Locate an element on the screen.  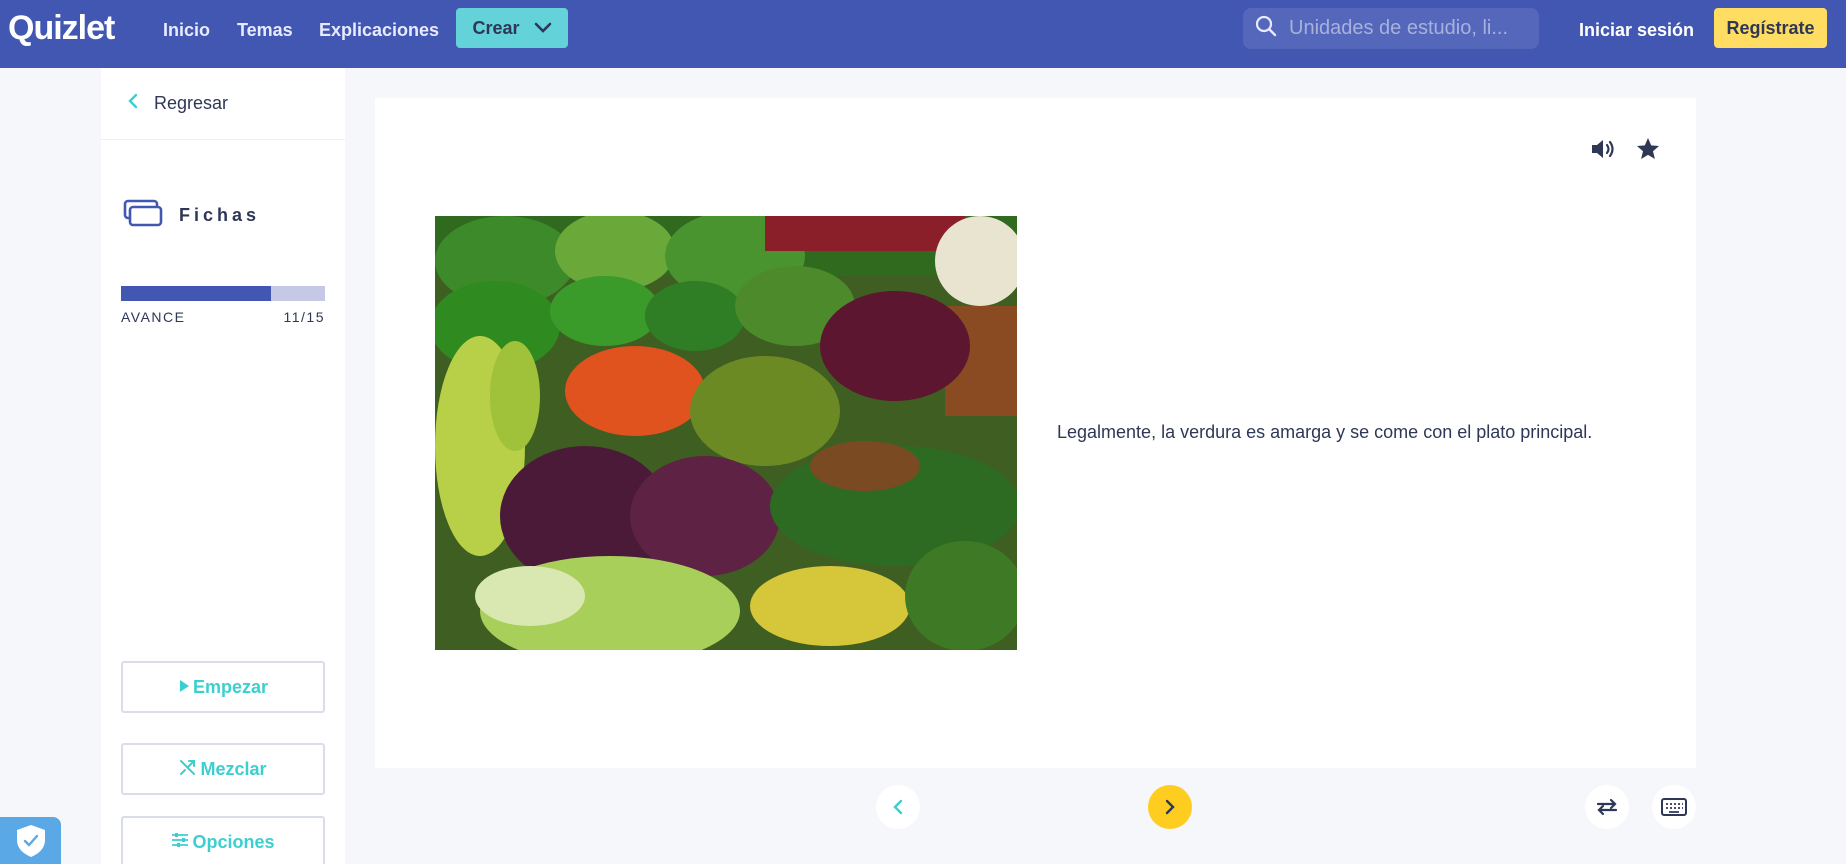
search-box is located at coordinates (1391, 28).